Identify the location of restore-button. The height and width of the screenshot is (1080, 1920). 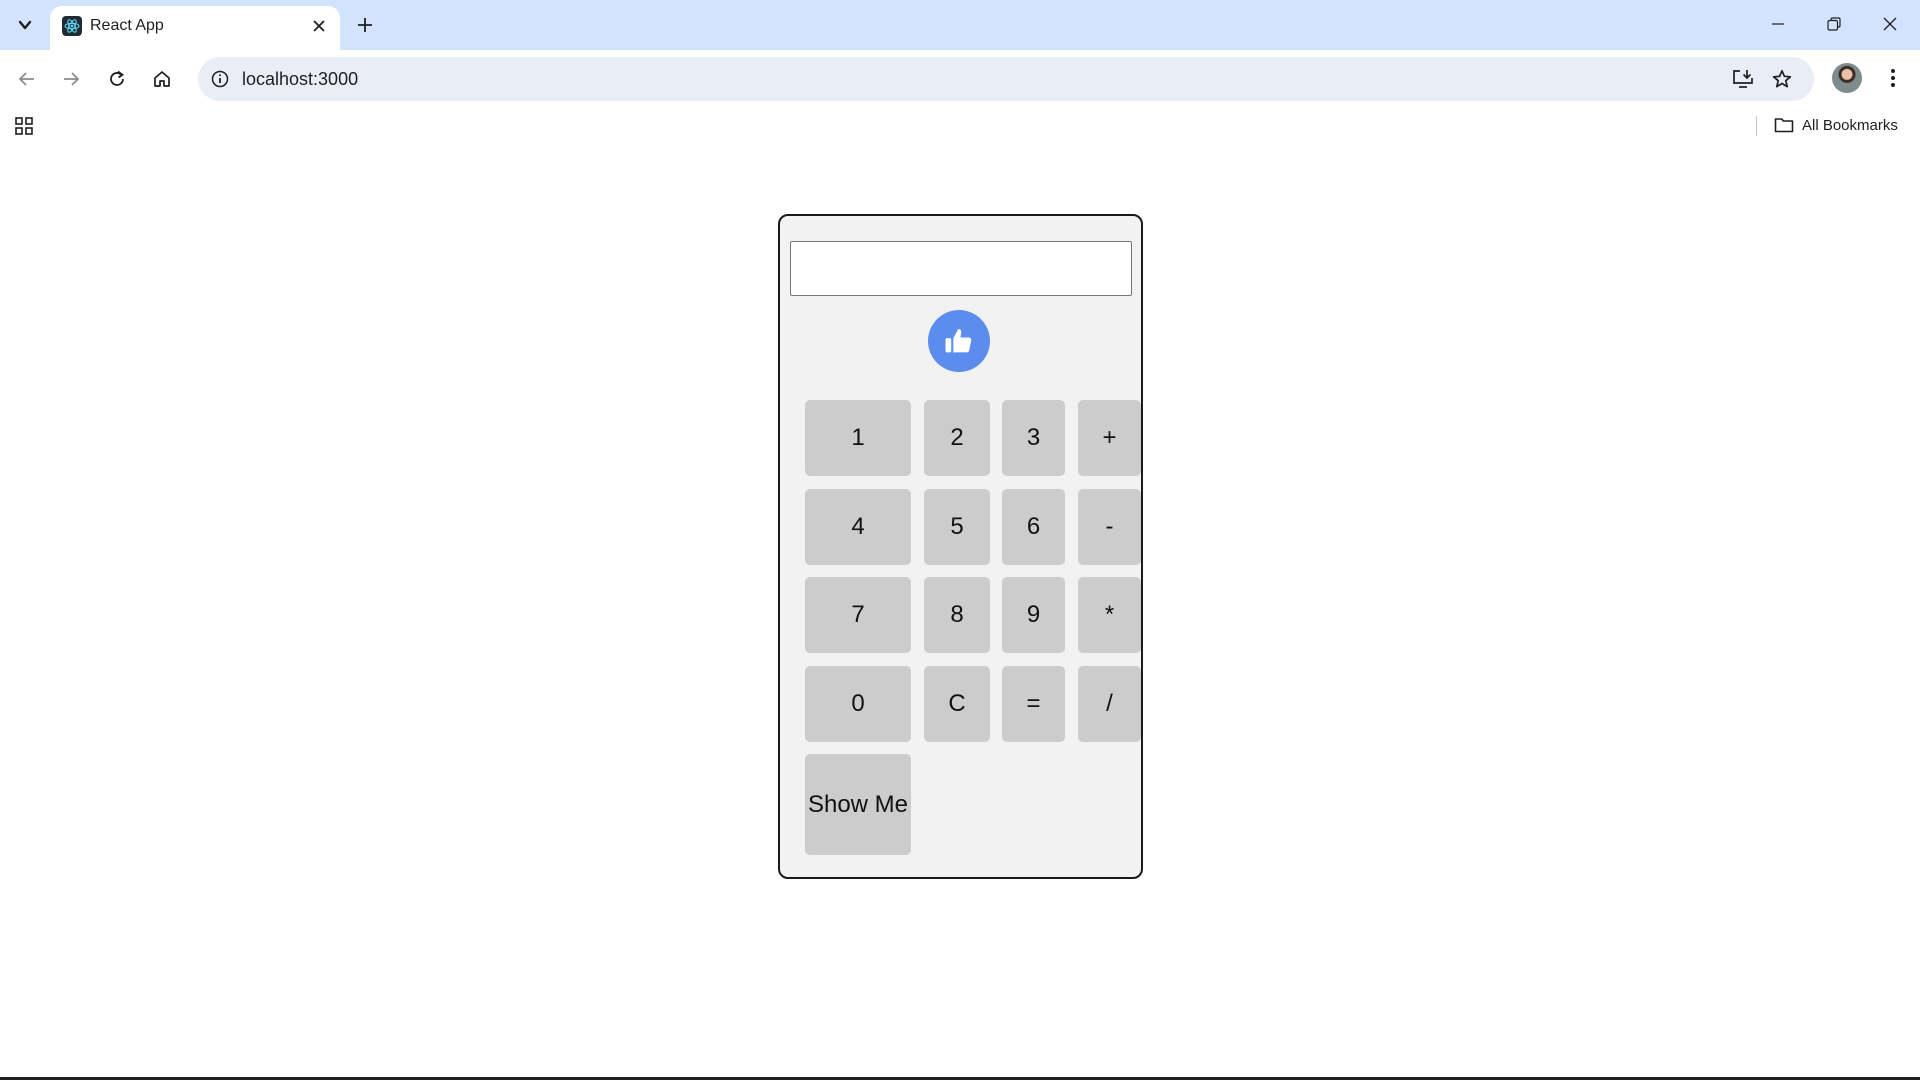
(1834, 24).